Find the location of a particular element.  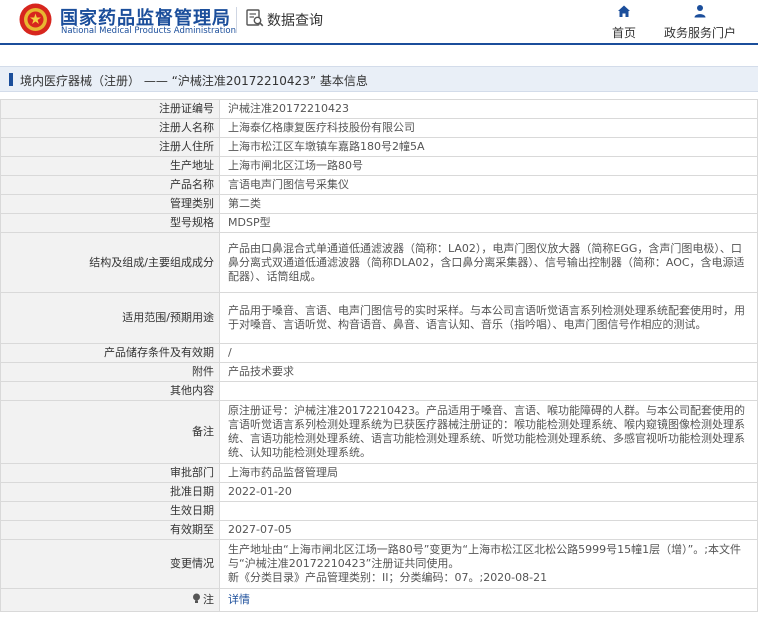

site-name-en: National Medical Products Administration is located at coordinates (148, 31).